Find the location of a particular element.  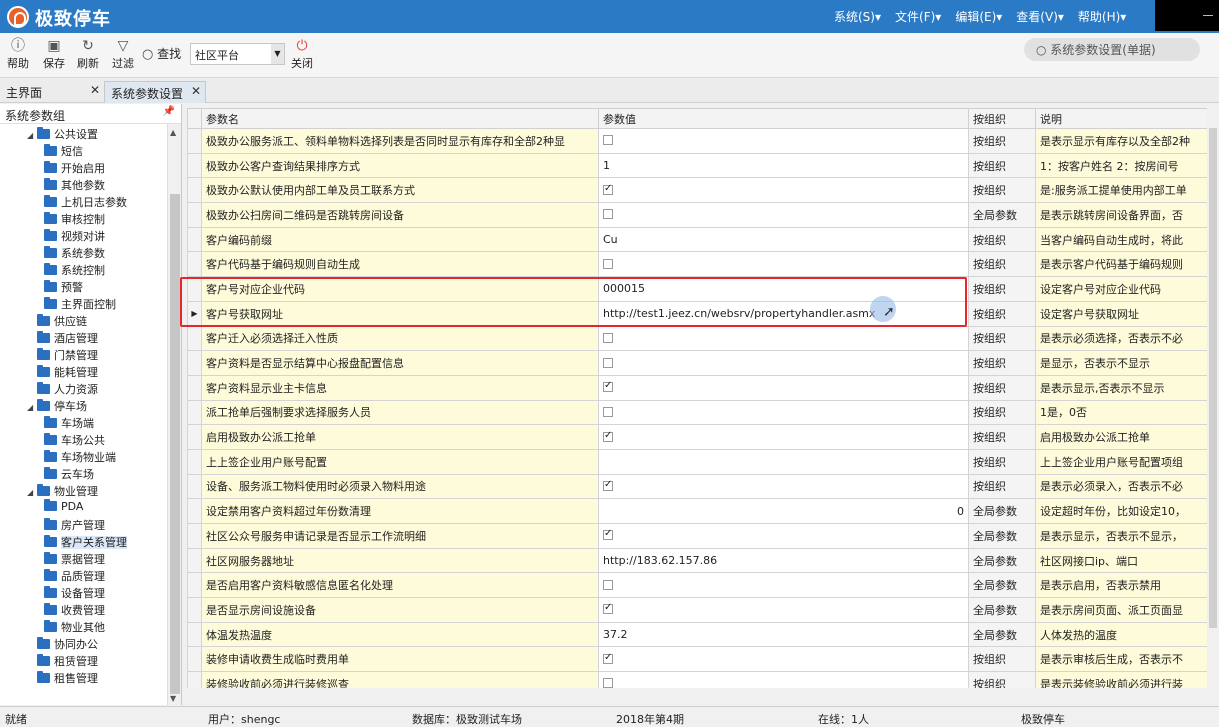

param-name-cell: 装修验收前必须进行装修巡查 is located at coordinates (400, 679).